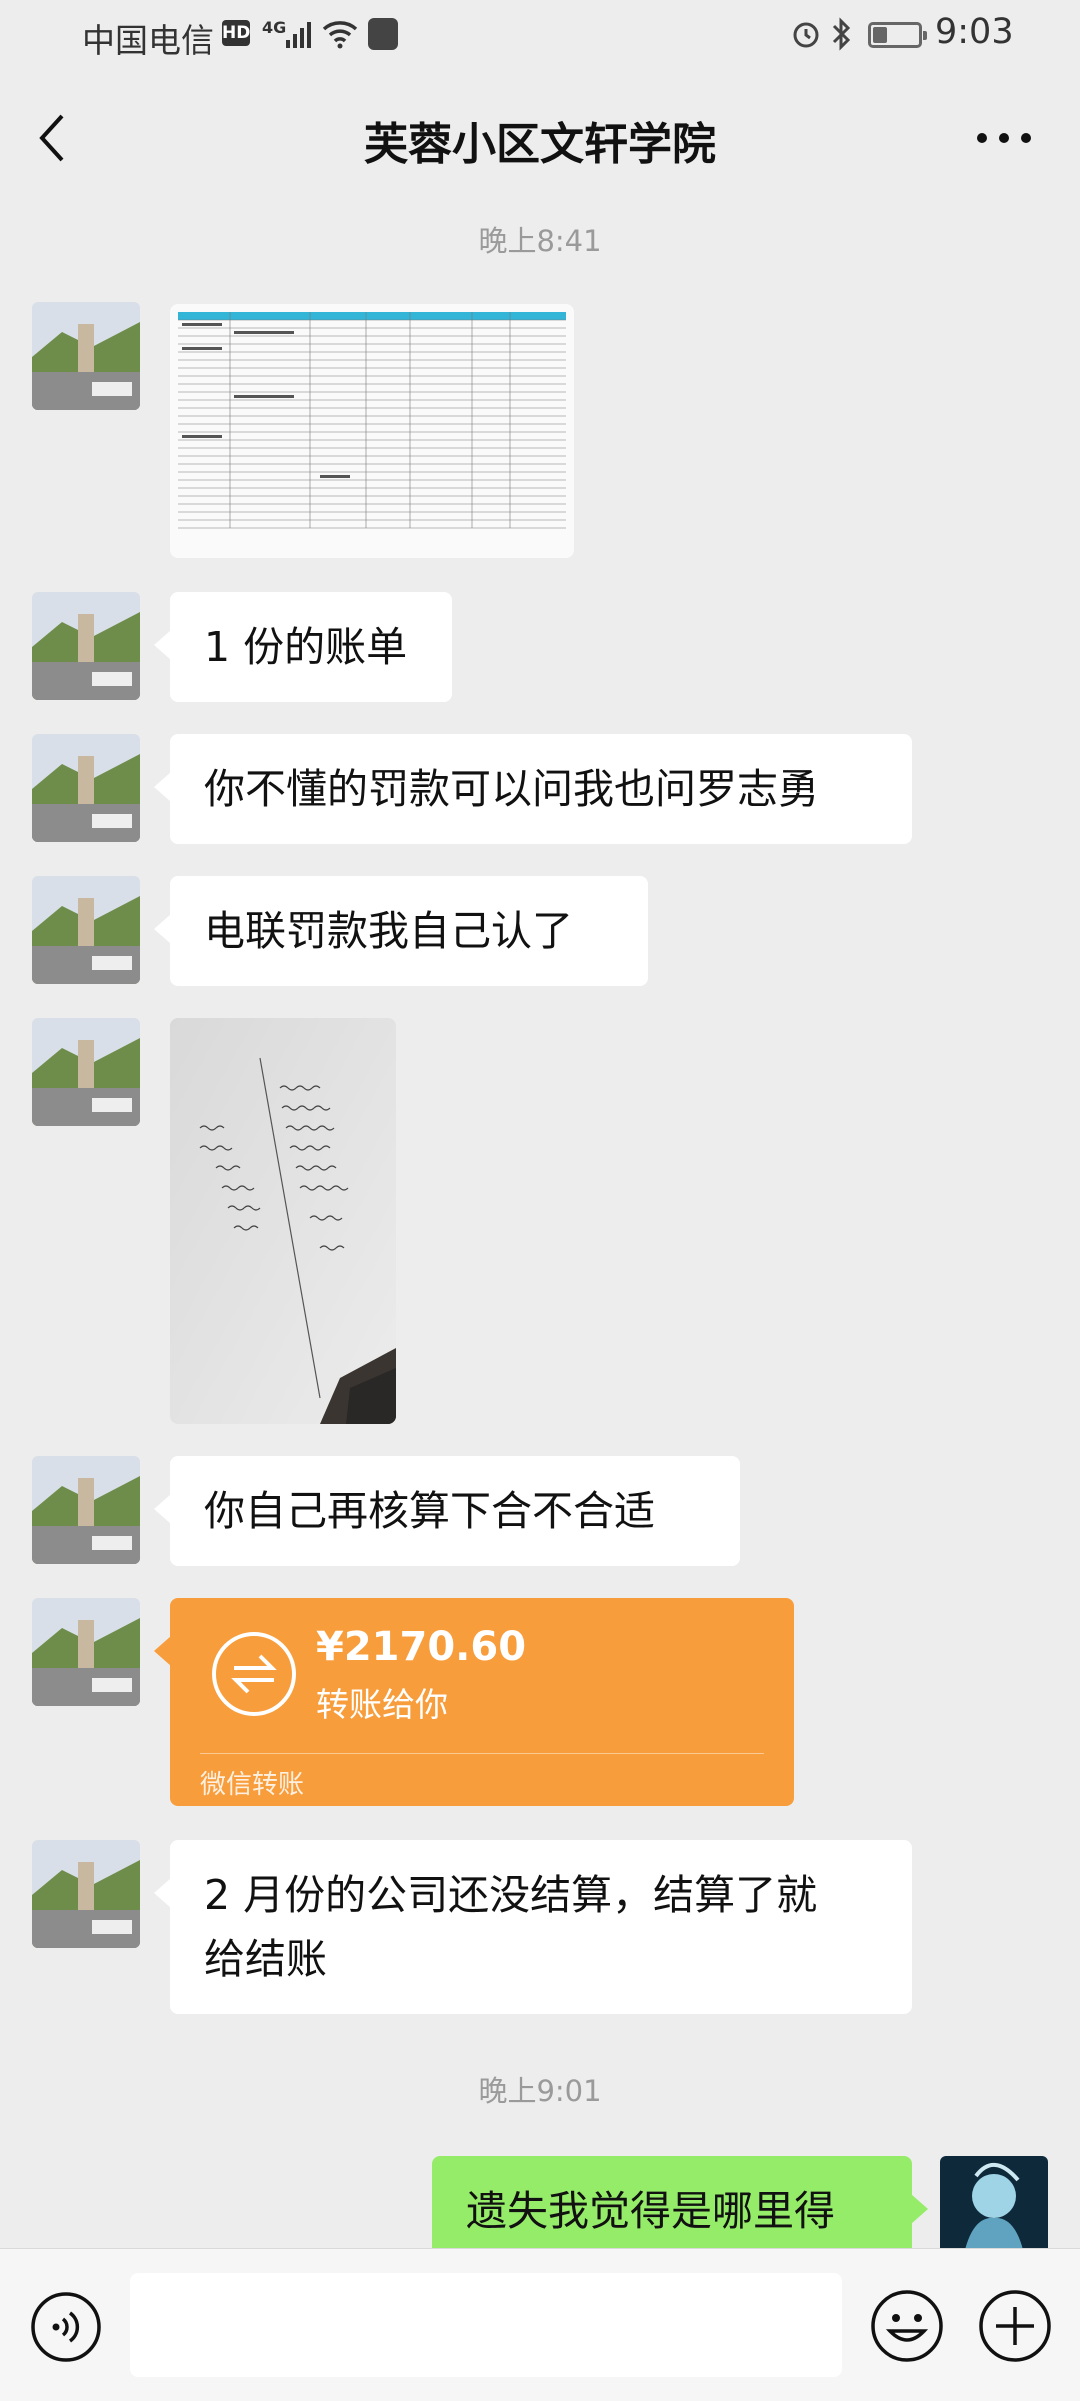 This screenshot has height=2401, width=1080. I want to click on handwritten-note-image, so click(283, 1221).